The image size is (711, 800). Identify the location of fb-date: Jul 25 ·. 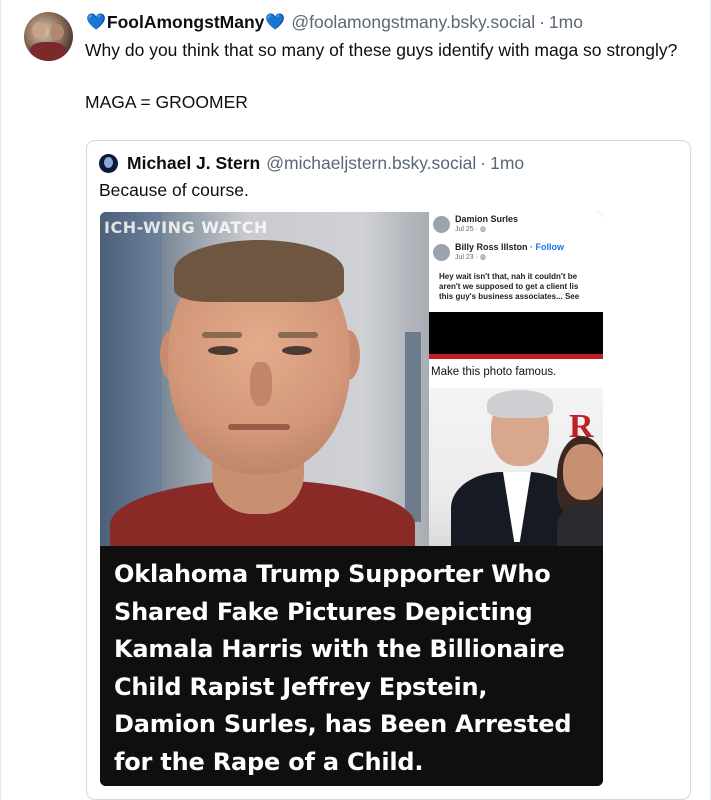
(467, 229).